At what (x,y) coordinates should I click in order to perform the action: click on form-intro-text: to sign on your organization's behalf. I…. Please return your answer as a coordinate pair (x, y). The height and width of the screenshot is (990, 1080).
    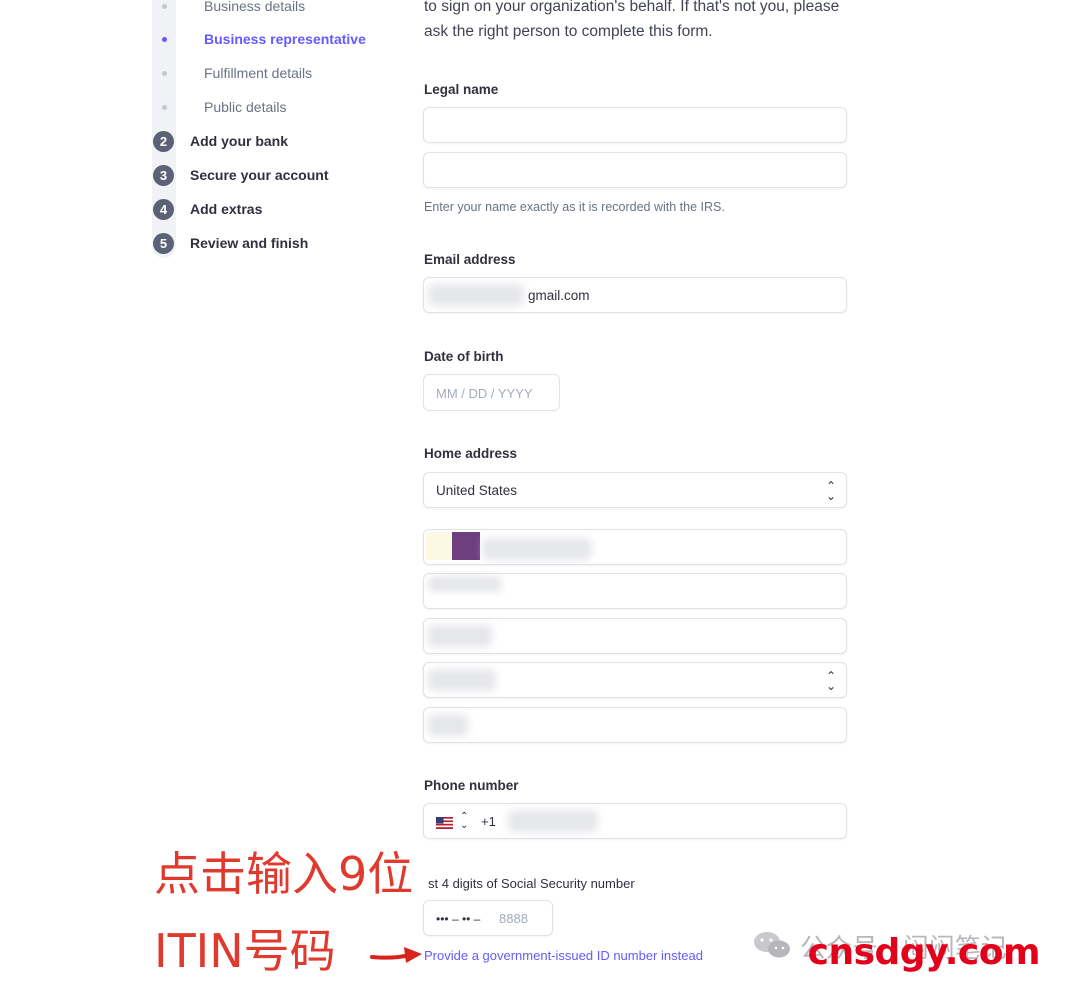
    Looking at the image, I should click on (632, 20).